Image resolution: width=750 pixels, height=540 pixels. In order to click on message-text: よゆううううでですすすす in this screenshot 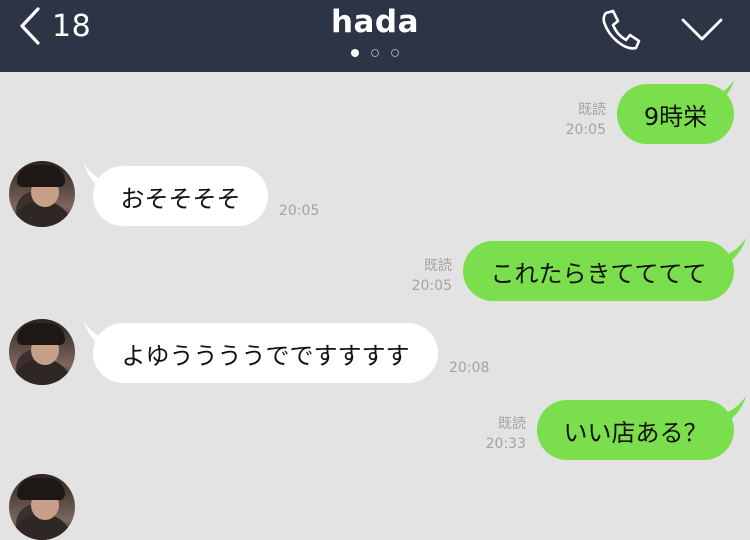, I will do `click(265, 355)`.